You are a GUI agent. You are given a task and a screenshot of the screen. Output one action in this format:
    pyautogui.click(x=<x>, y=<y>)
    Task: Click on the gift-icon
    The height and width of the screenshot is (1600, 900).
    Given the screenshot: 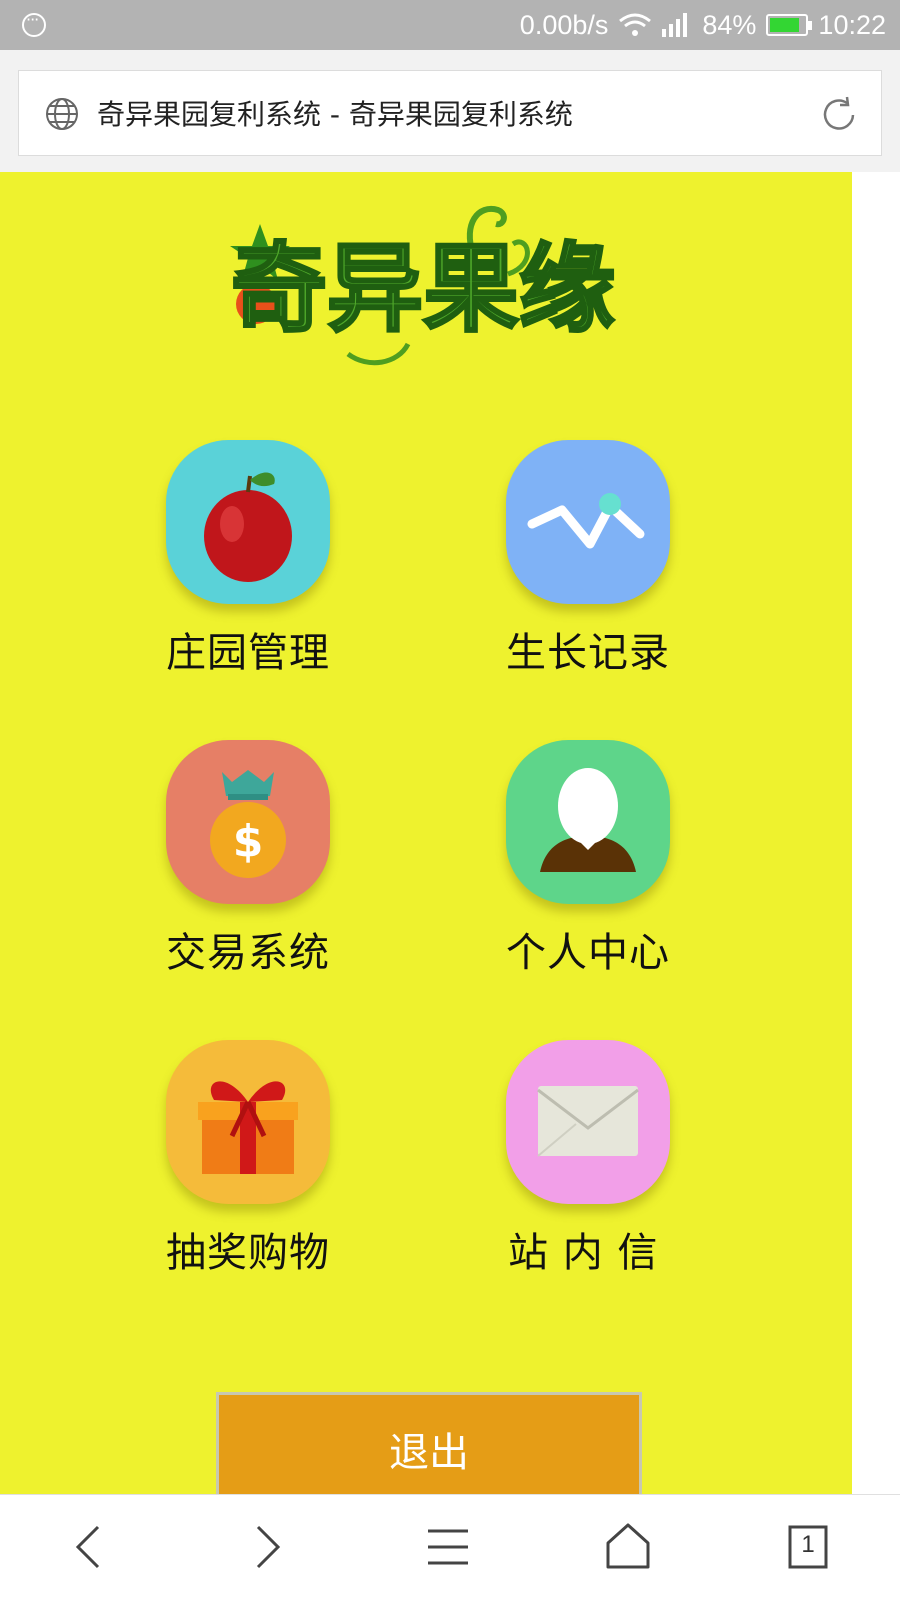 What is the action you would take?
    pyautogui.click(x=248, y=1122)
    